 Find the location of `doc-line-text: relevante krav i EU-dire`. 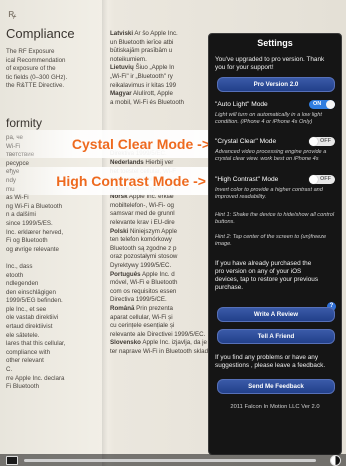

doc-line-text: relevante krav i EU-dire is located at coordinates (142, 223).